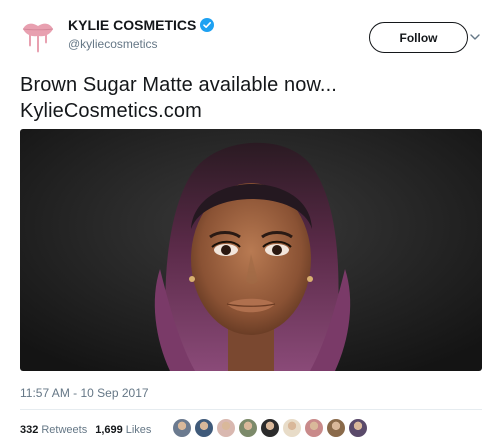  I want to click on tweet-timestamp: 11:57 AM - 10 Sep 2017, so click(84, 393).